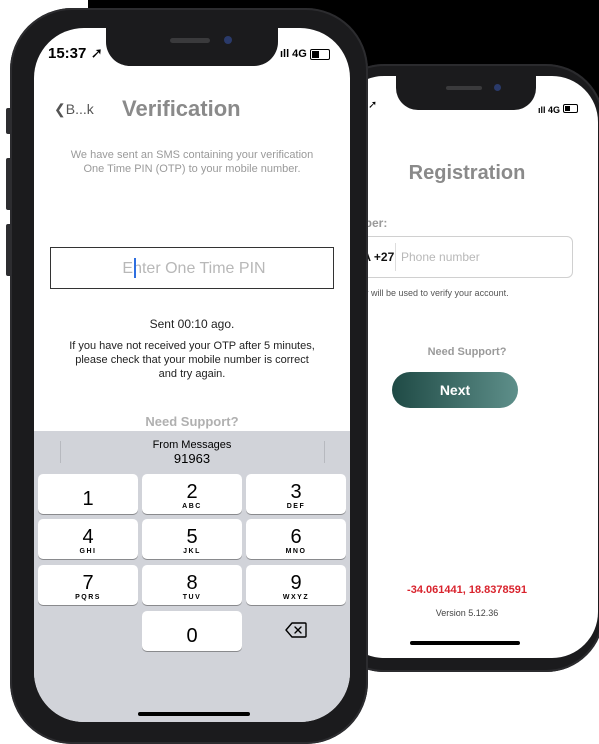 This screenshot has width=599, height=744. I want to click on phone-number-field: ZA +27, so click(455, 257).